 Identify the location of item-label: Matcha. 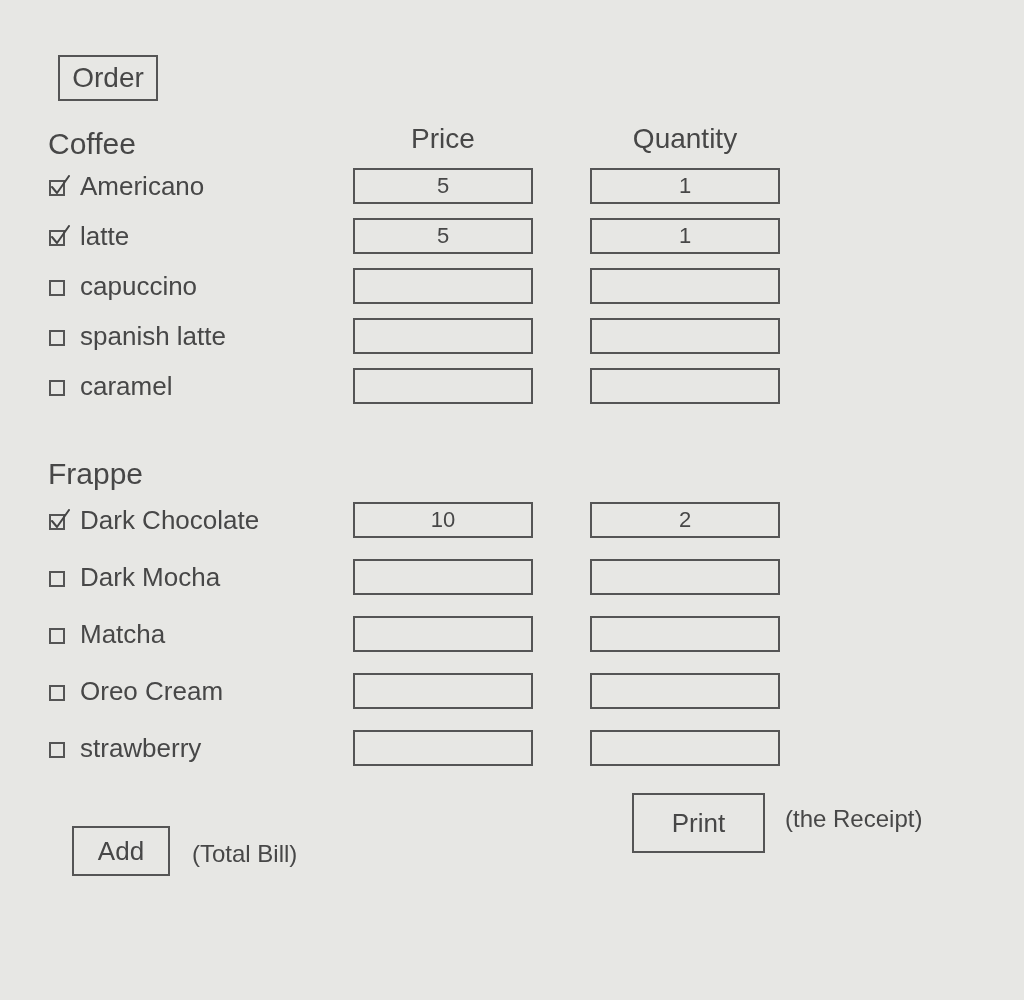
(123, 633).